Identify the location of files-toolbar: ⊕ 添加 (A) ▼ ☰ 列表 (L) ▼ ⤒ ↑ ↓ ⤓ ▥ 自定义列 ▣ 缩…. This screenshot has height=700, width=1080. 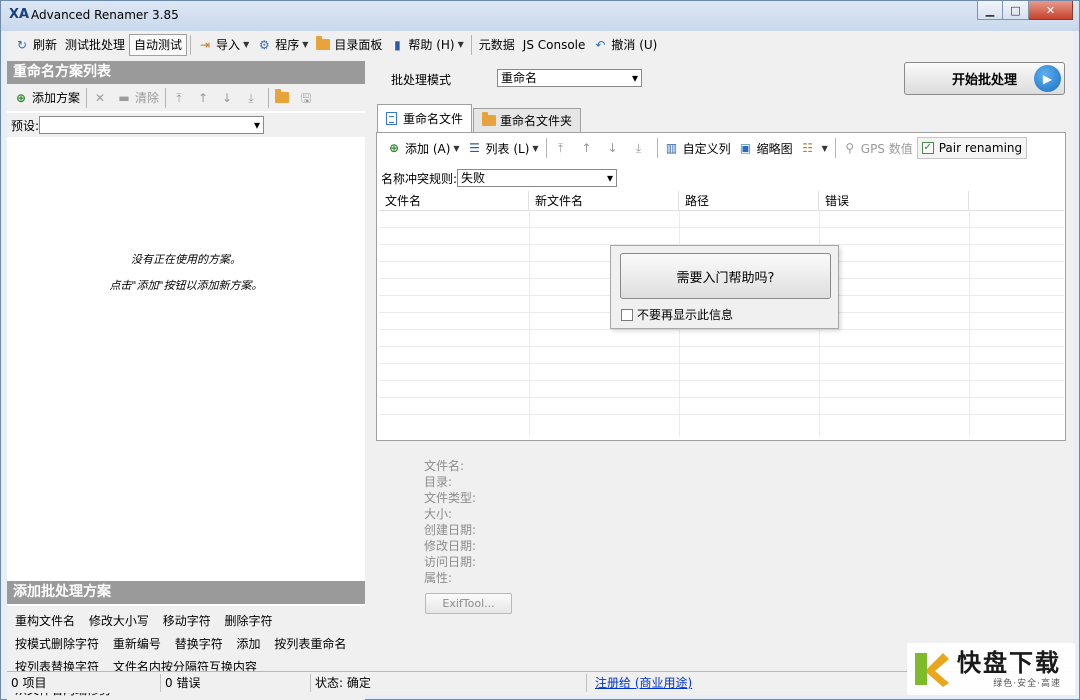
(721, 148).